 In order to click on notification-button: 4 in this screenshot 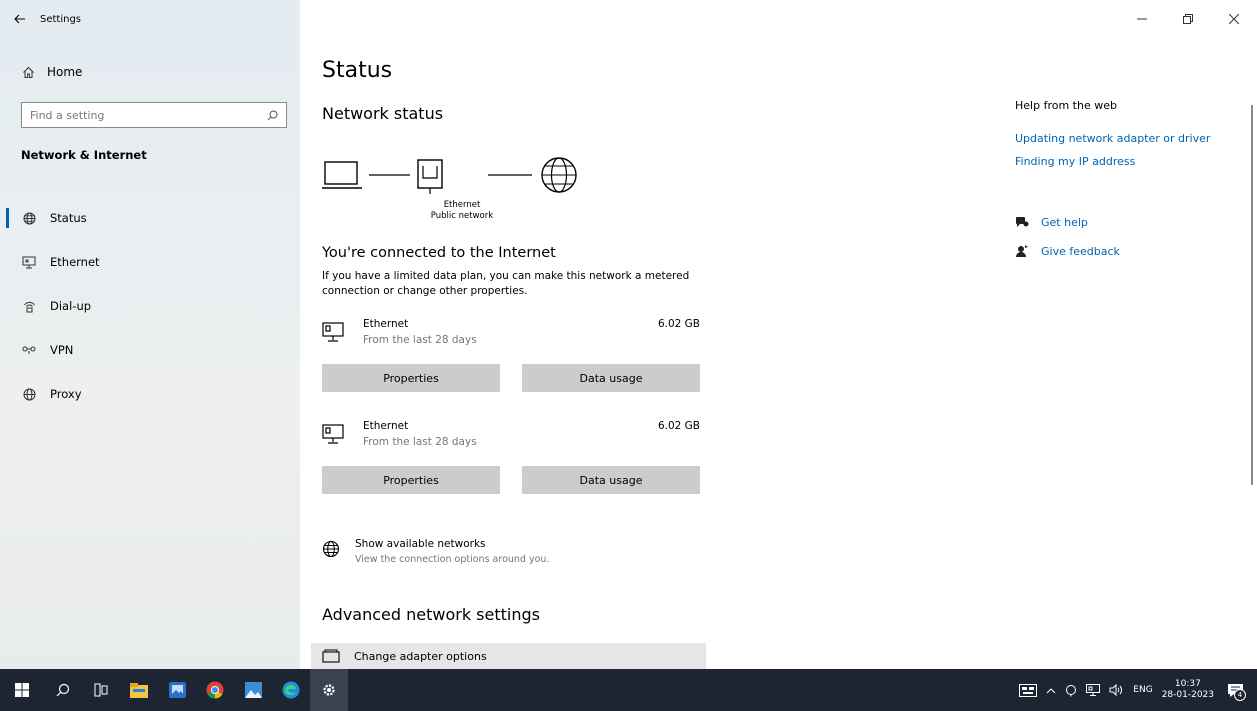, I will do `click(1235, 690)`.